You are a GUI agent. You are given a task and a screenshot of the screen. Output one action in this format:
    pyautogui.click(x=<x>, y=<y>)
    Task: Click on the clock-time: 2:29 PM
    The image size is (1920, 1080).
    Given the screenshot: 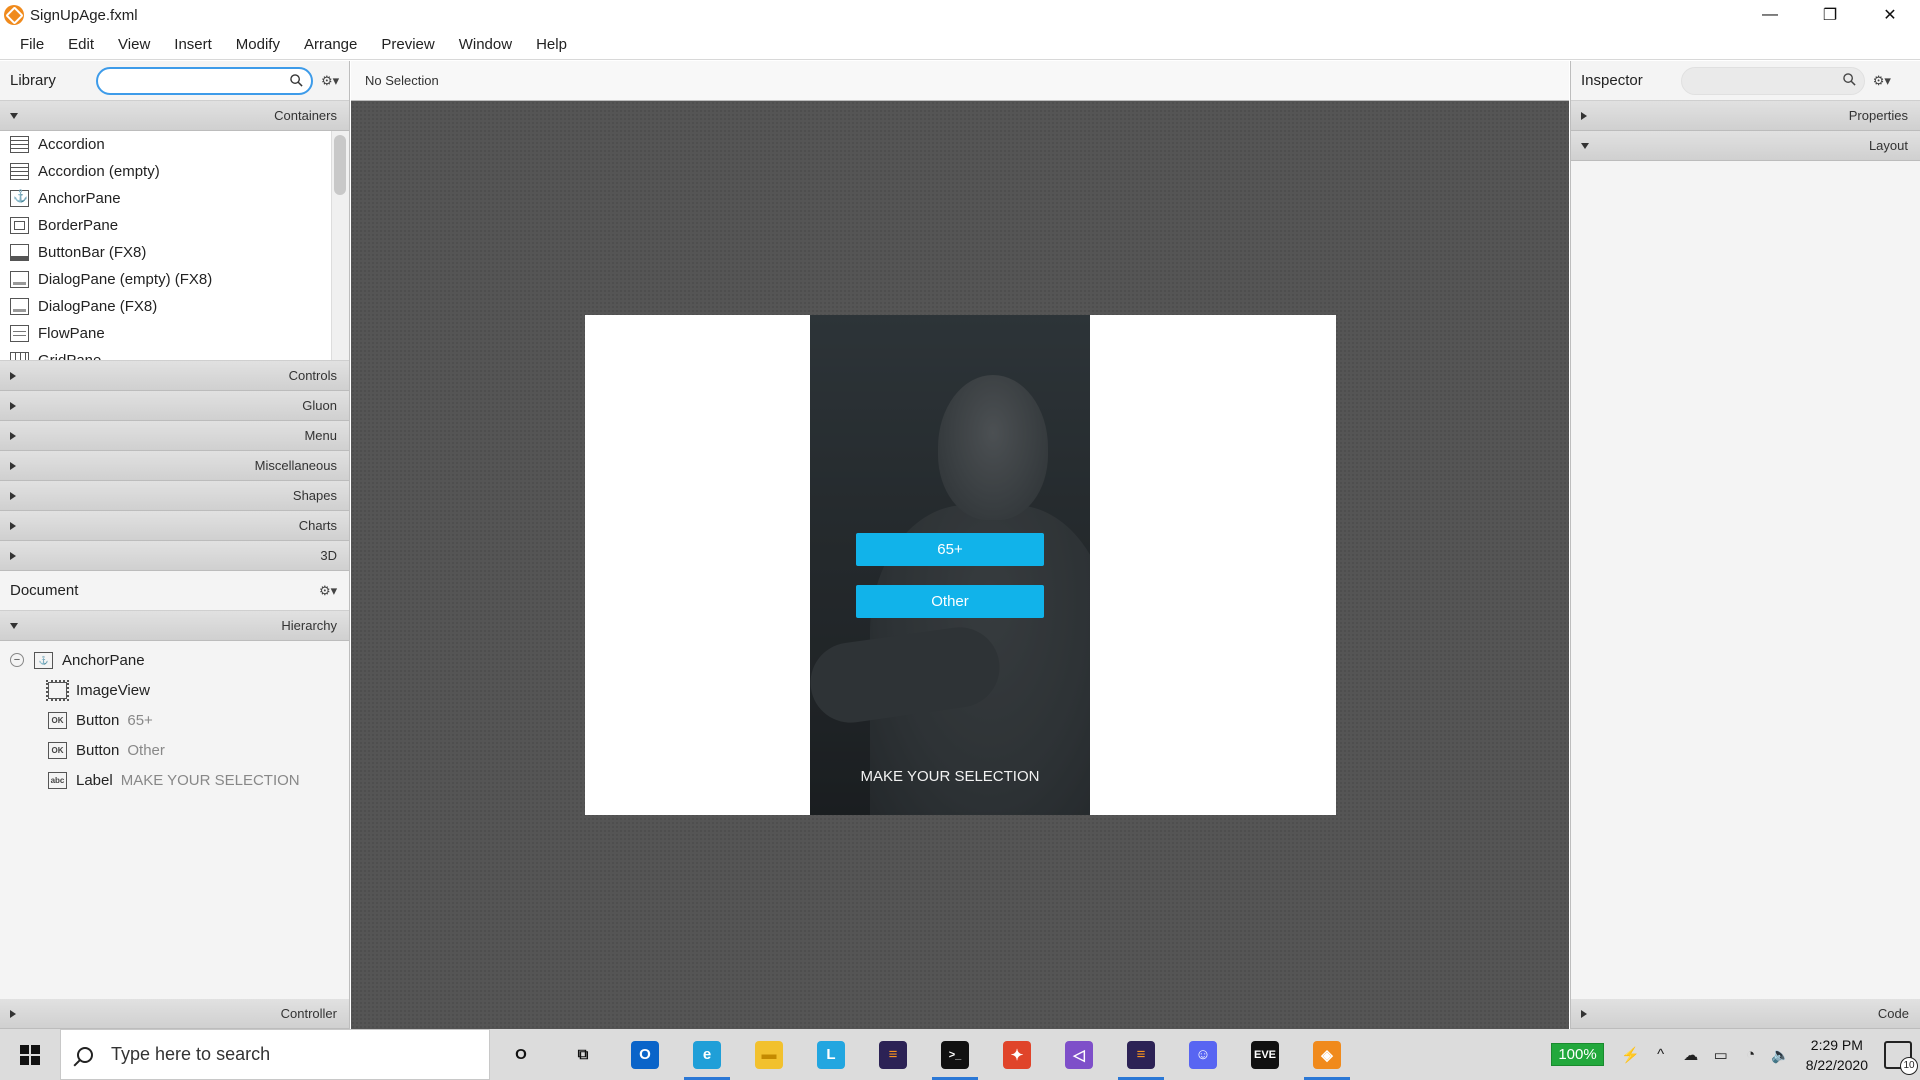 What is the action you would take?
    pyautogui.click(x=1836, y=1044)
    